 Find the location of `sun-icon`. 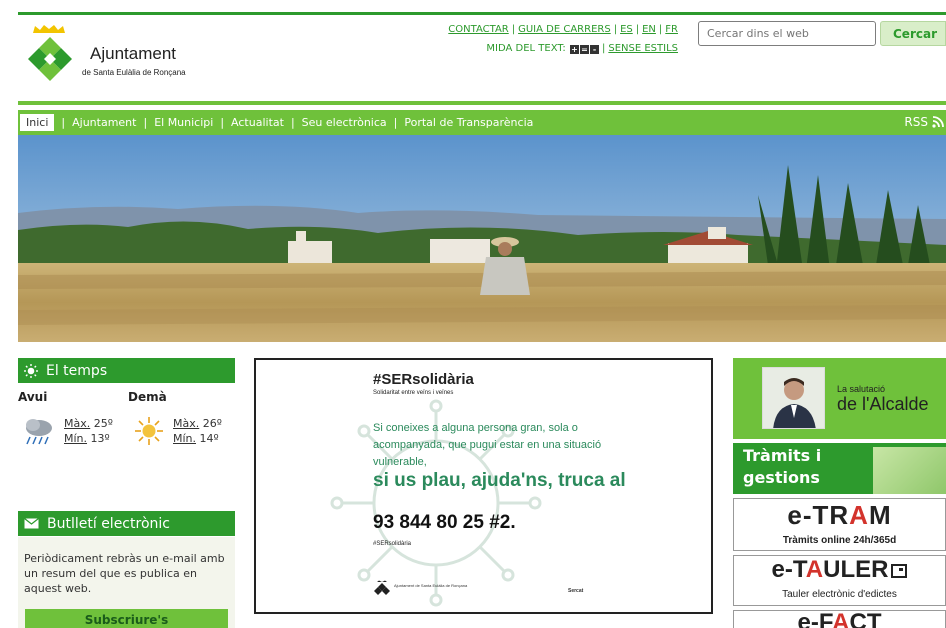

sun-icon is located at coordinates (149, 431).